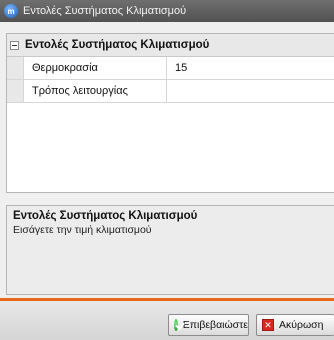 The image size is (334, 340). Describe the element at coordinates (105, 216) in the screenshot. I see `description-title: Εντολές Συστήματος Κλιματισμού` at that location.